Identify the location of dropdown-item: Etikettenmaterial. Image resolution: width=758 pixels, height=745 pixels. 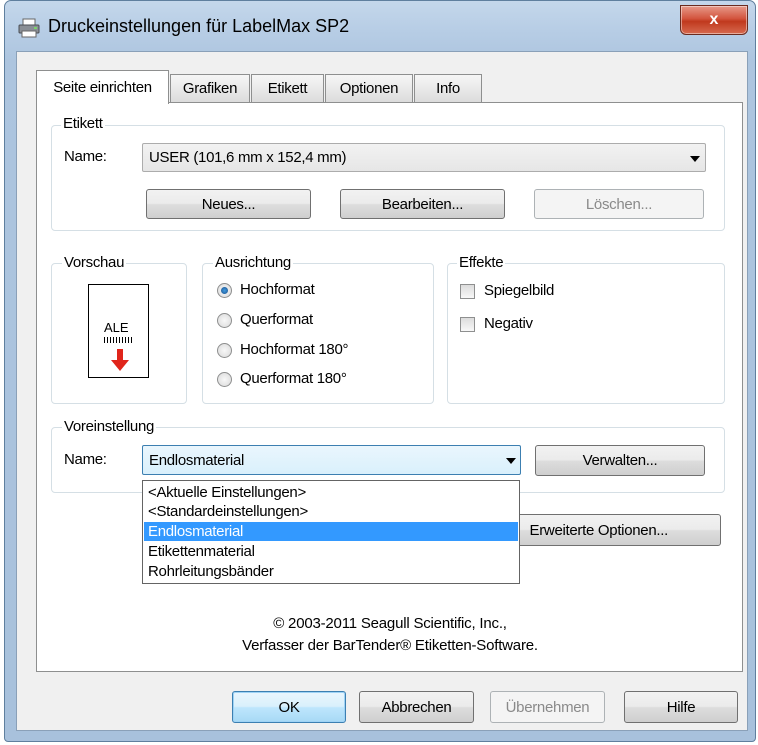
(331, 551).